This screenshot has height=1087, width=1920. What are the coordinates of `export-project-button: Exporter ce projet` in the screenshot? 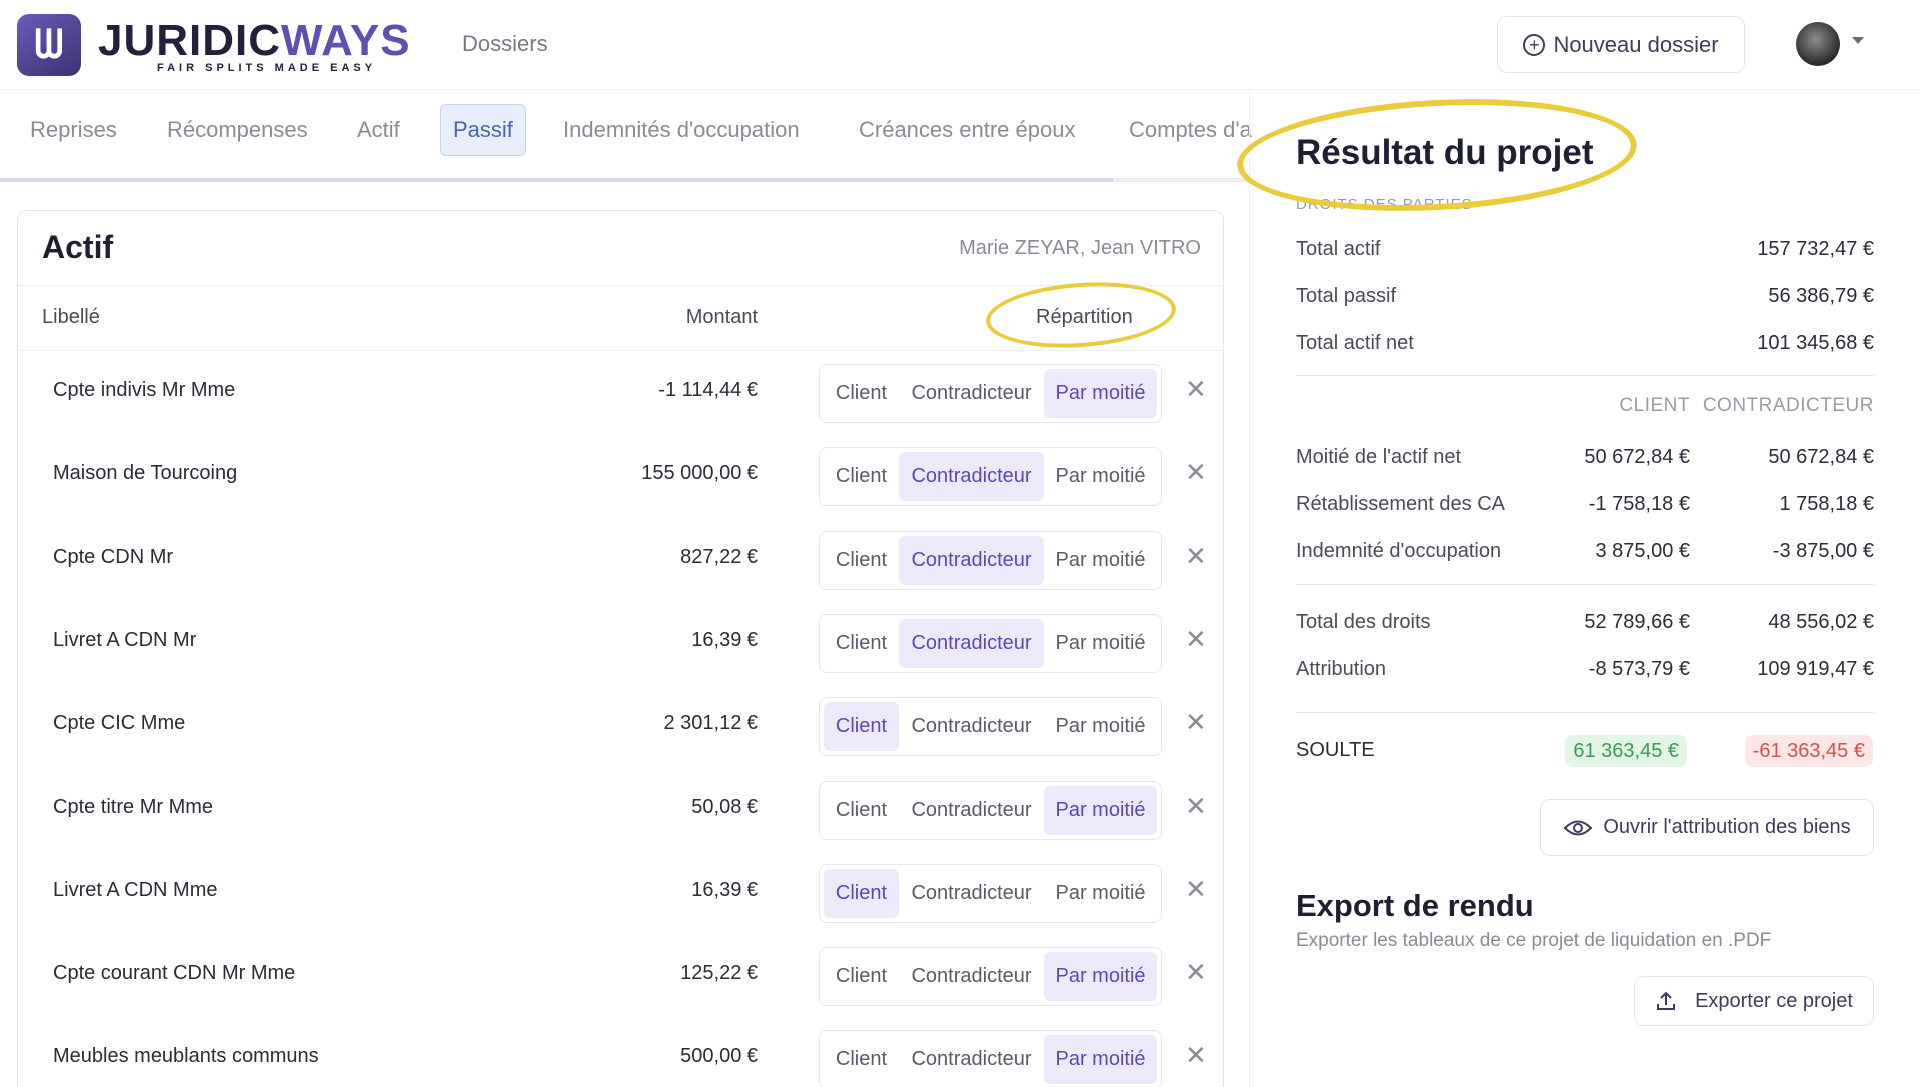 It's located at (1754, 1001).